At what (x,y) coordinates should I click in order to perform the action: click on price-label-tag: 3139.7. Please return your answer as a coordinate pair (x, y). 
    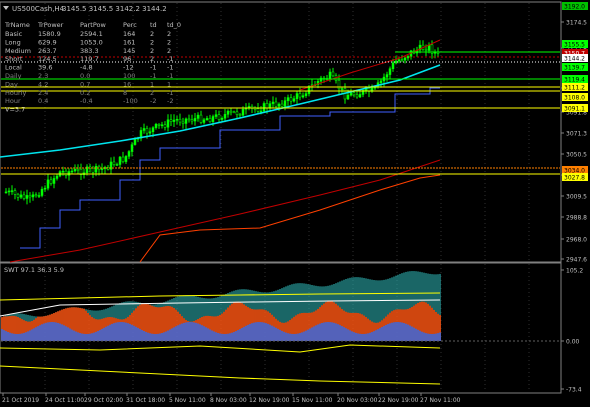
    Looking at the image, I should click on (575, 67).